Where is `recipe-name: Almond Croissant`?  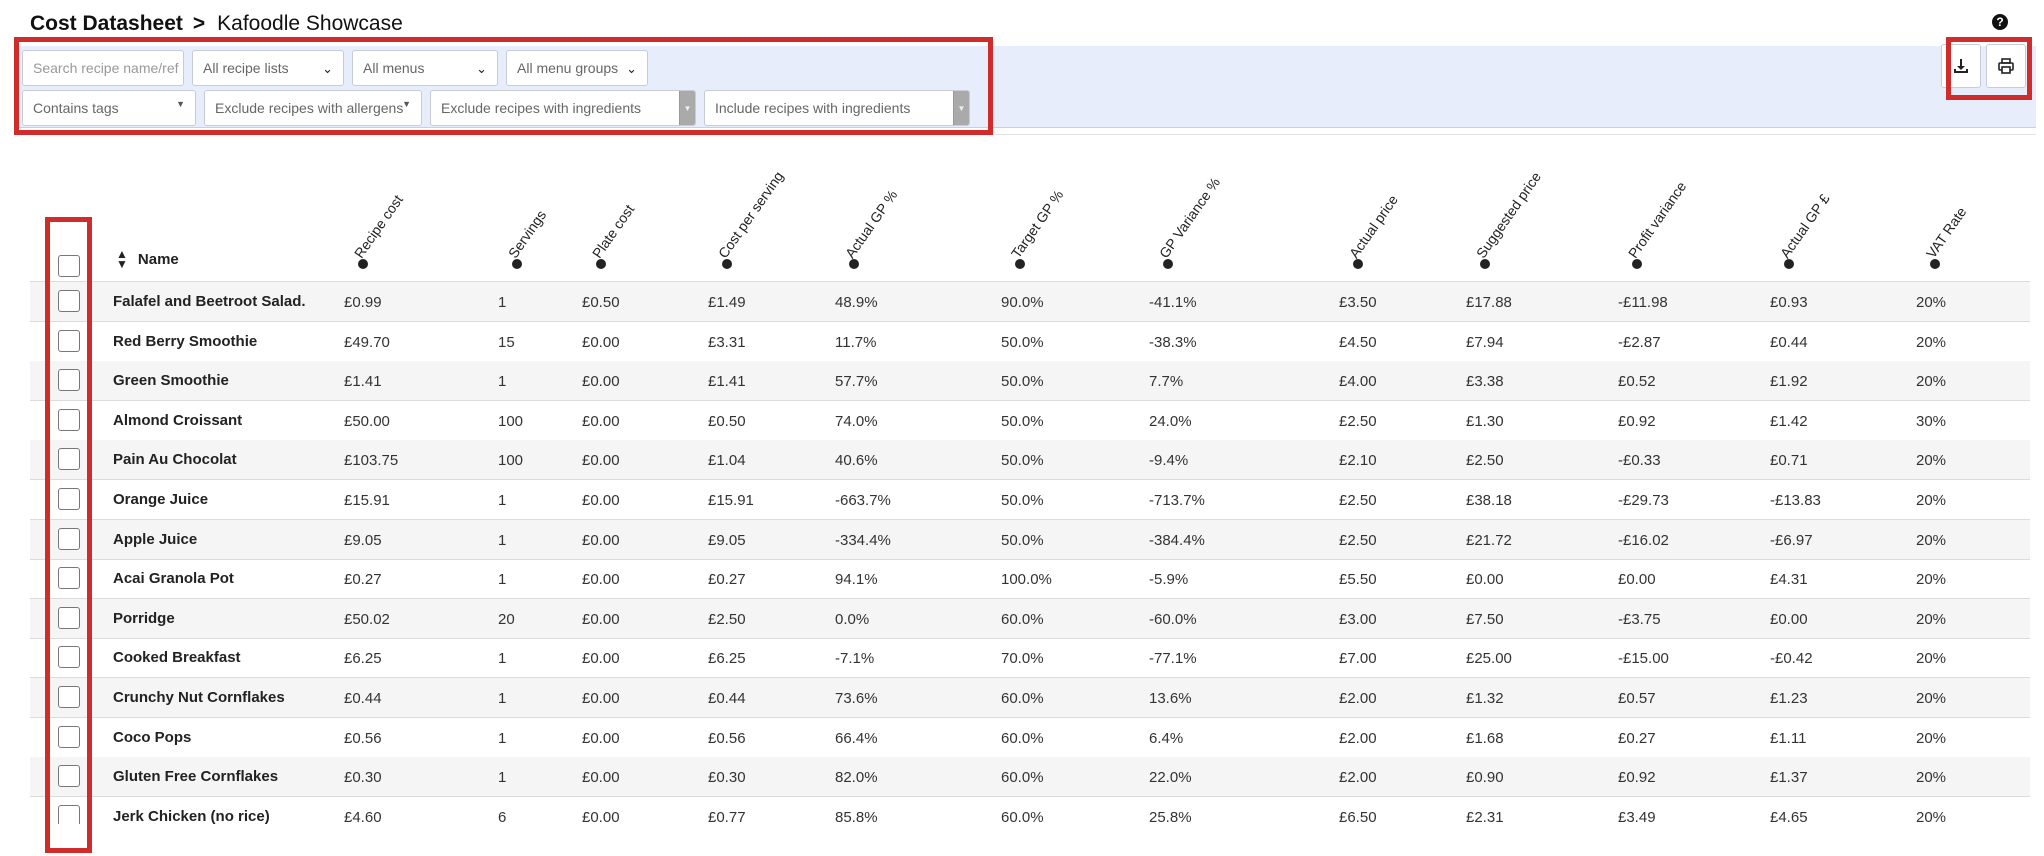
recipe-name: Almond Croissant is located at coordinates (177, 420).